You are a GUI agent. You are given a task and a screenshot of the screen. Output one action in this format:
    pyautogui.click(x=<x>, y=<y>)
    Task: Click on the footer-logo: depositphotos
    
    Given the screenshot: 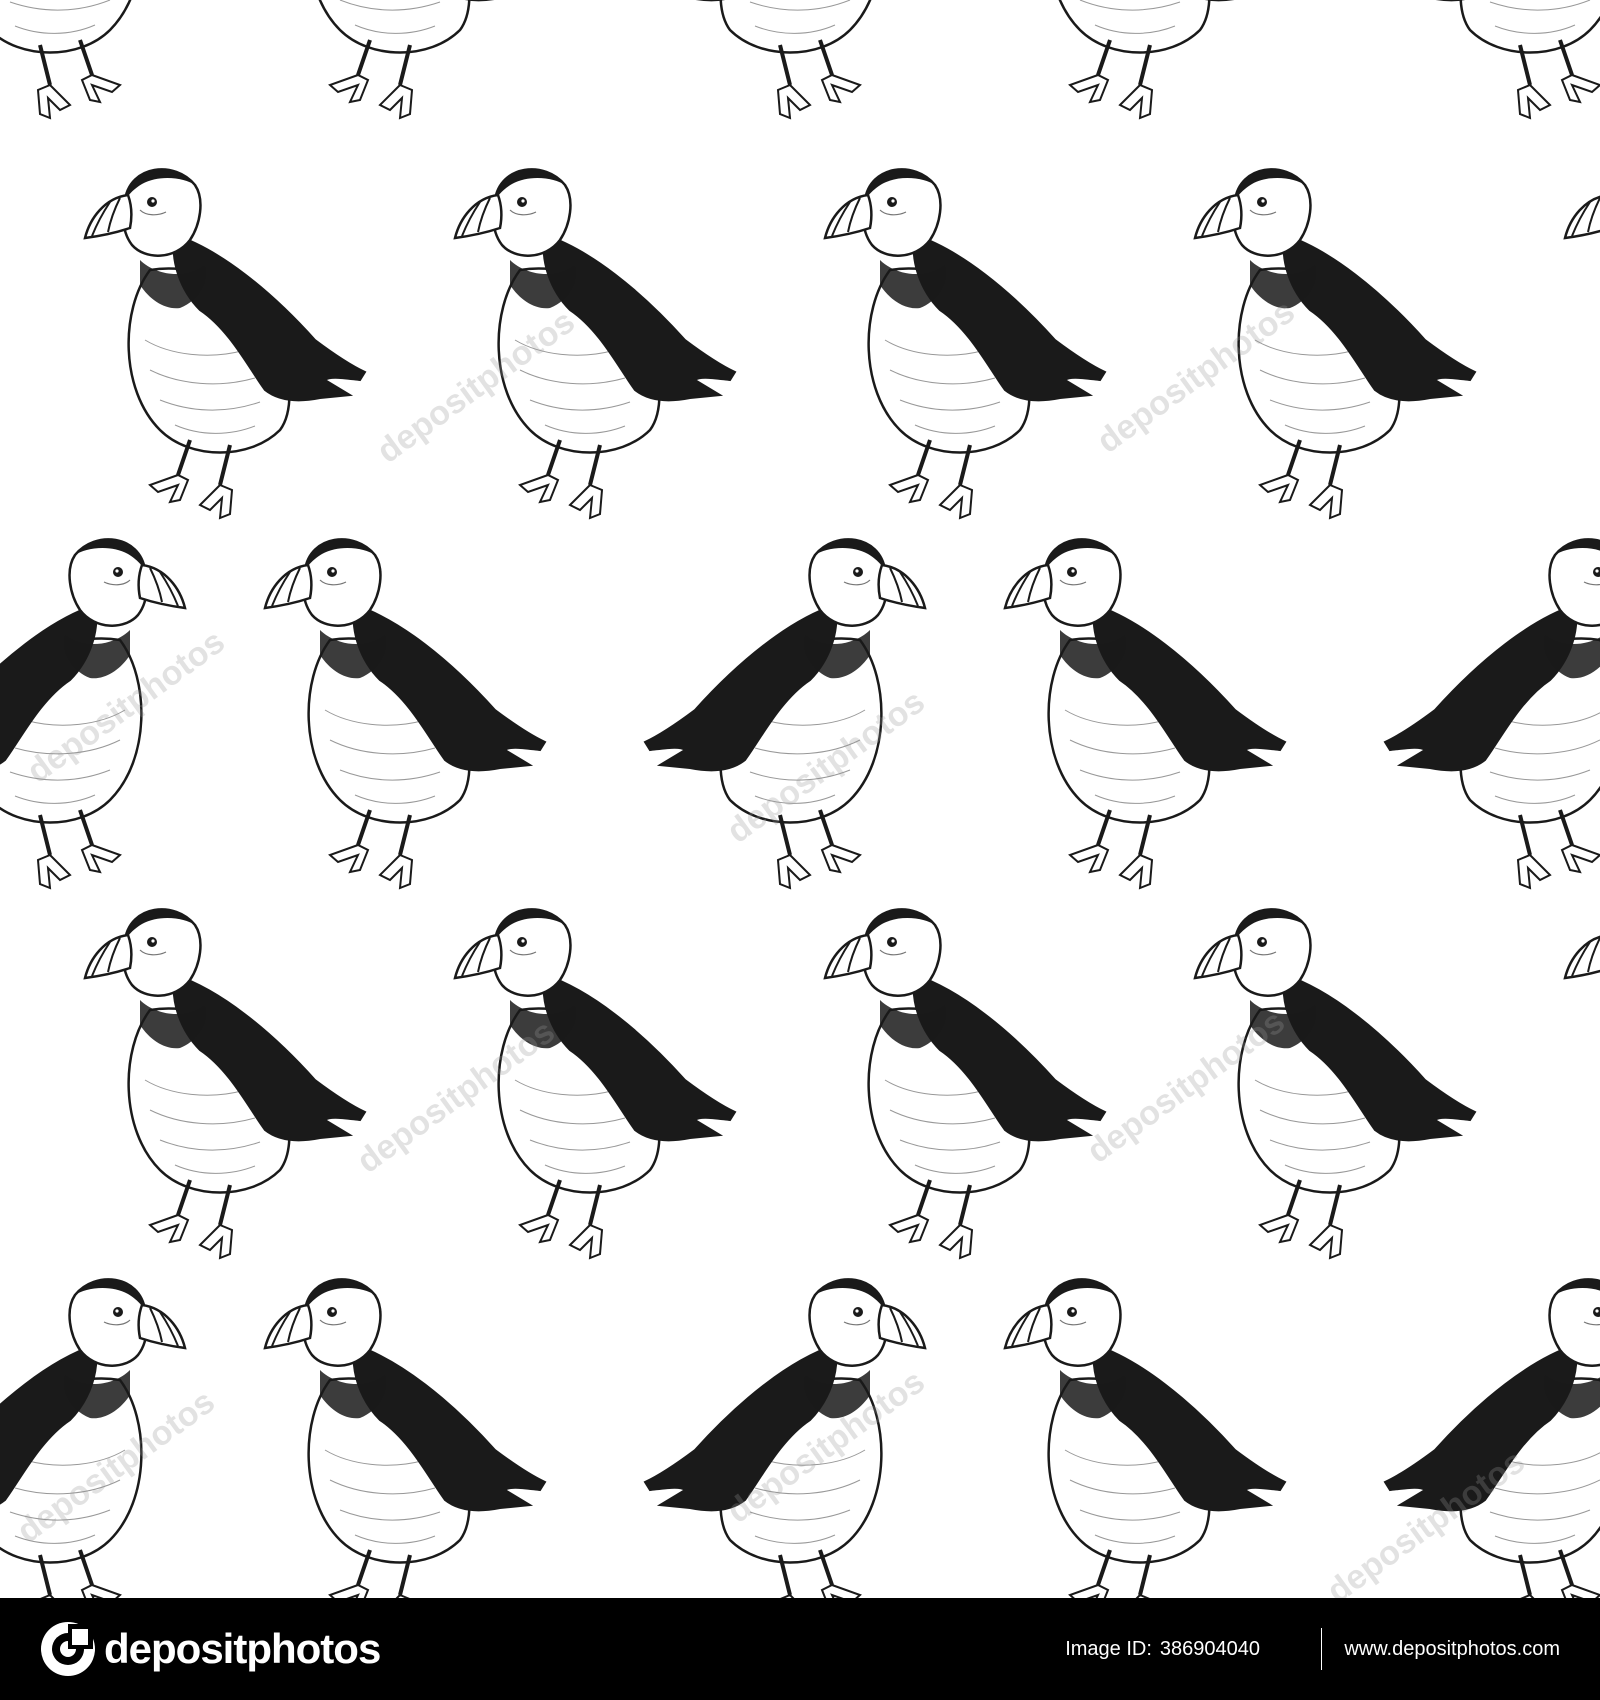 What is the action you would take?
    pyautogui.click(x=210, y=1649)
    